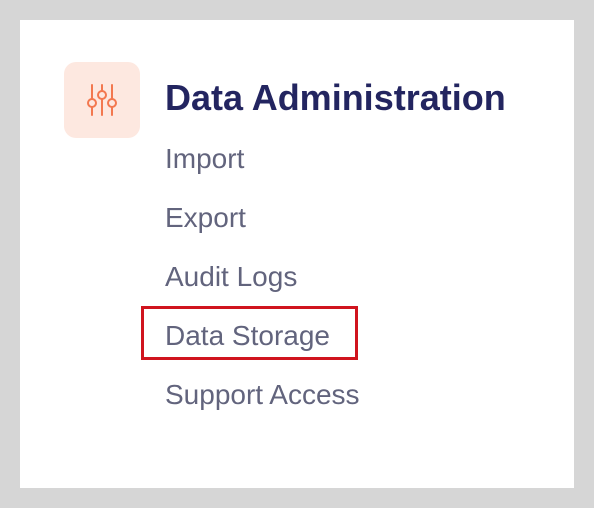 This screenshot has width=594, height=508. I want to click on menu-item-export: Export, so click(262, 226).